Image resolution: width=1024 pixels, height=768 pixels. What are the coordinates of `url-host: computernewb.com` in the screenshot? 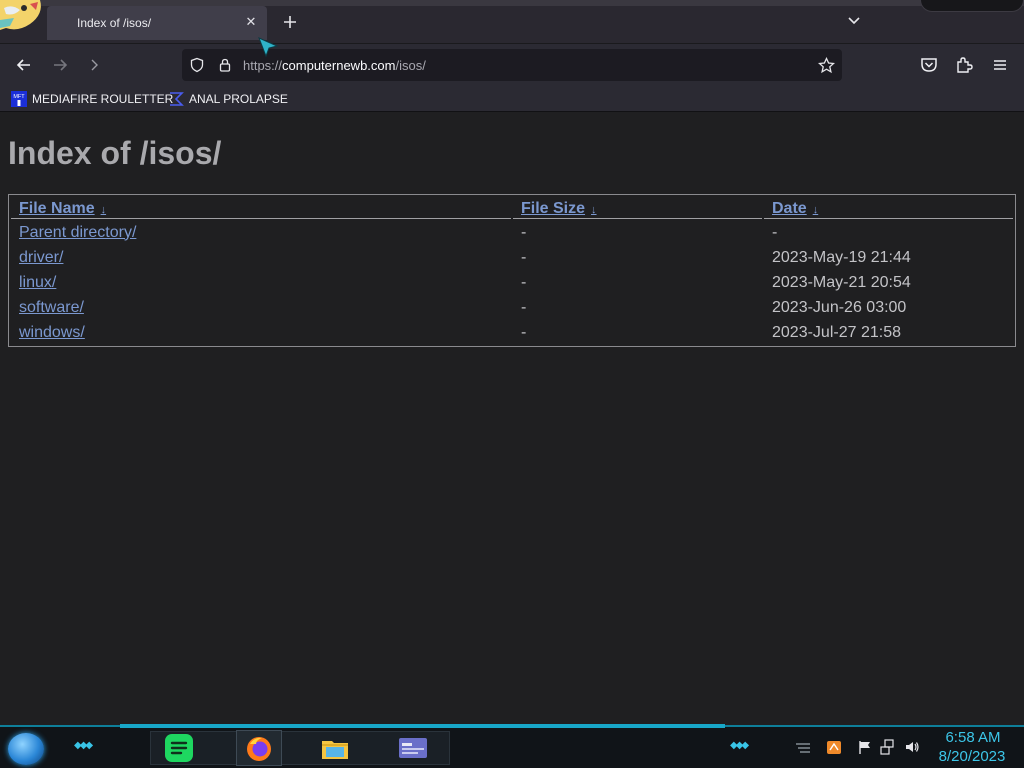 It's located at (339, 65).